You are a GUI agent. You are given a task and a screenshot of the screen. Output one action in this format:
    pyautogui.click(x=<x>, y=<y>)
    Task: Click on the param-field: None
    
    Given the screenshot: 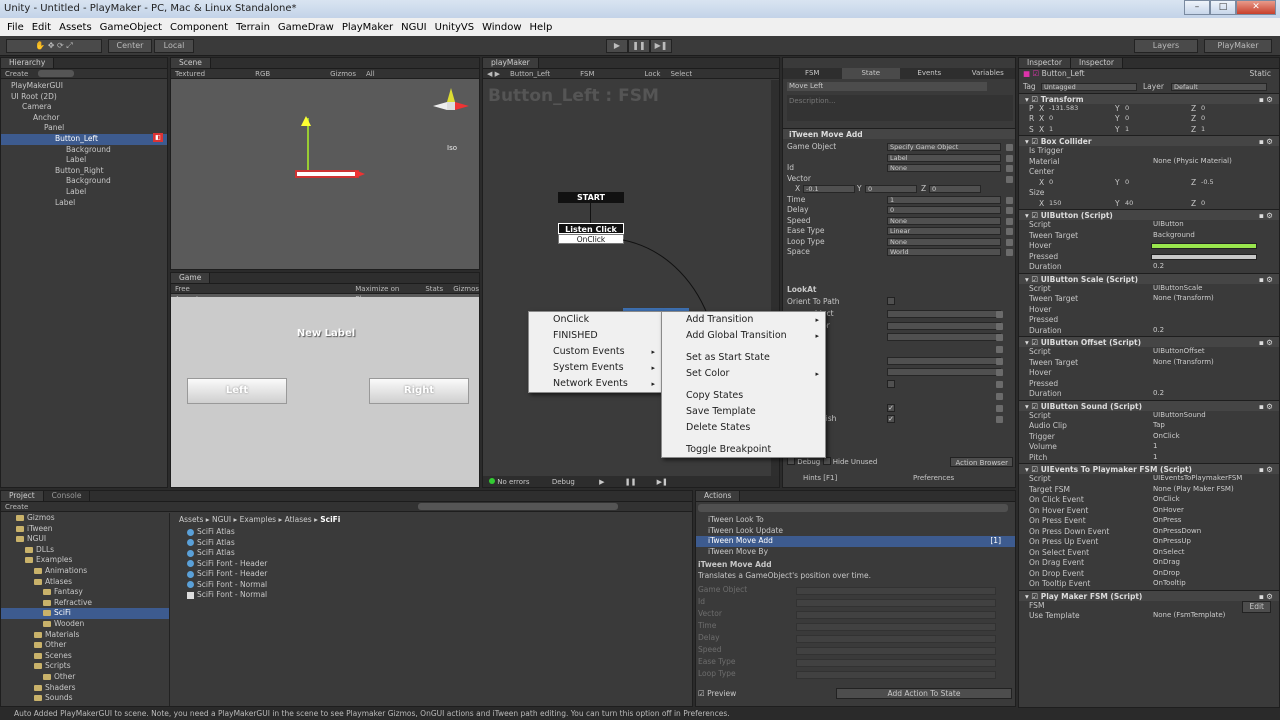 What is the action you would take?
    pyautogui.click(x=944, y=168)
    